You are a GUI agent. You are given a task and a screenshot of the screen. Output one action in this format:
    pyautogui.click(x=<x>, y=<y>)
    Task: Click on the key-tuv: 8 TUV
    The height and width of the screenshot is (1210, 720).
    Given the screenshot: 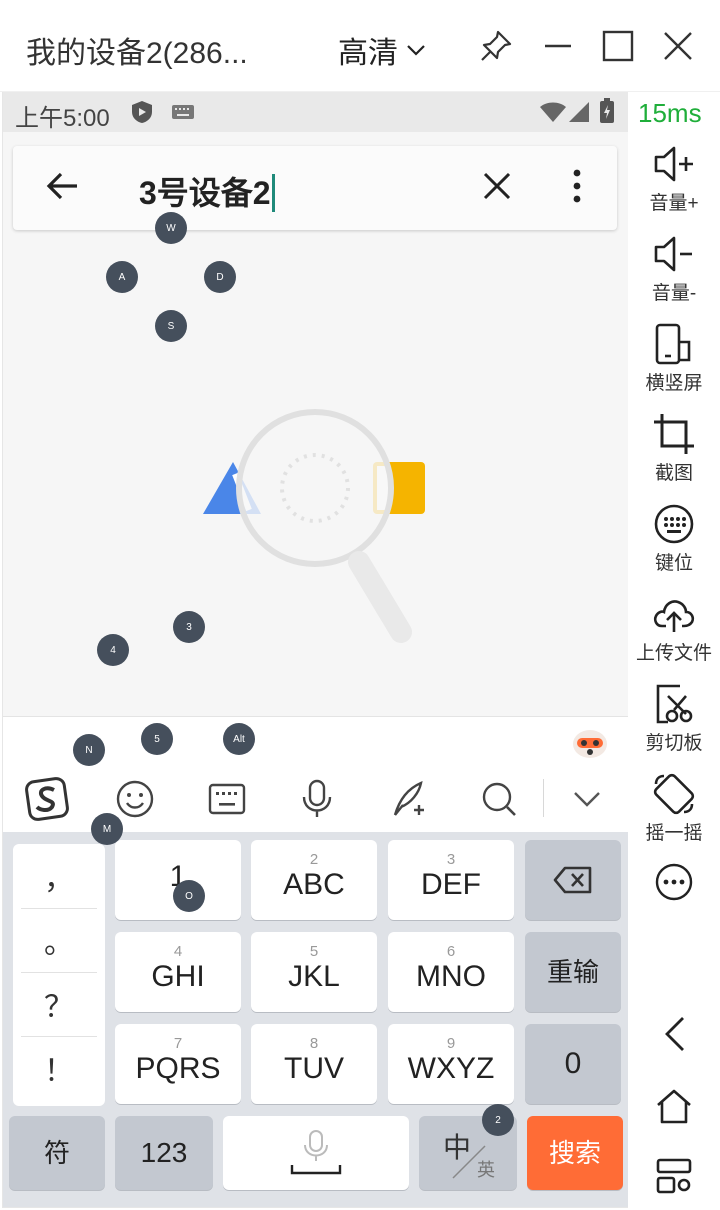 What is the action you would take?
    pyautogui.click(x=314, y=1064)
    